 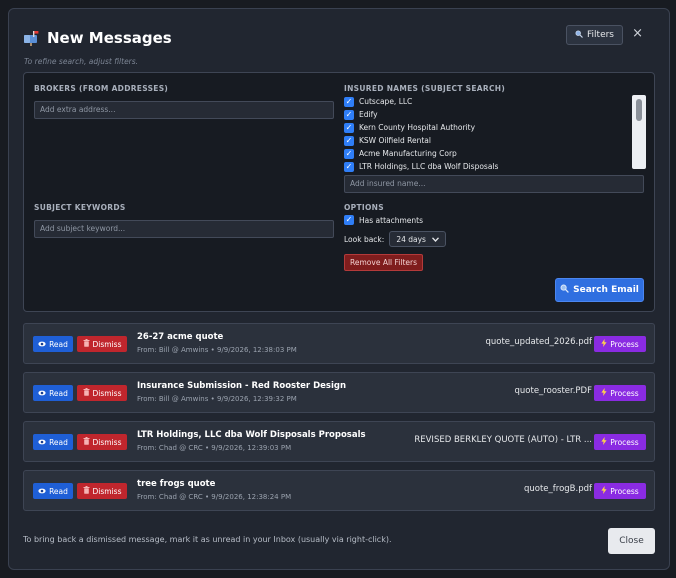 What do you see at coordinates (383, 262) in the screenshot?
I see `remove-all-filters-button: Remove All Filters` at bounding box center [383, 262].